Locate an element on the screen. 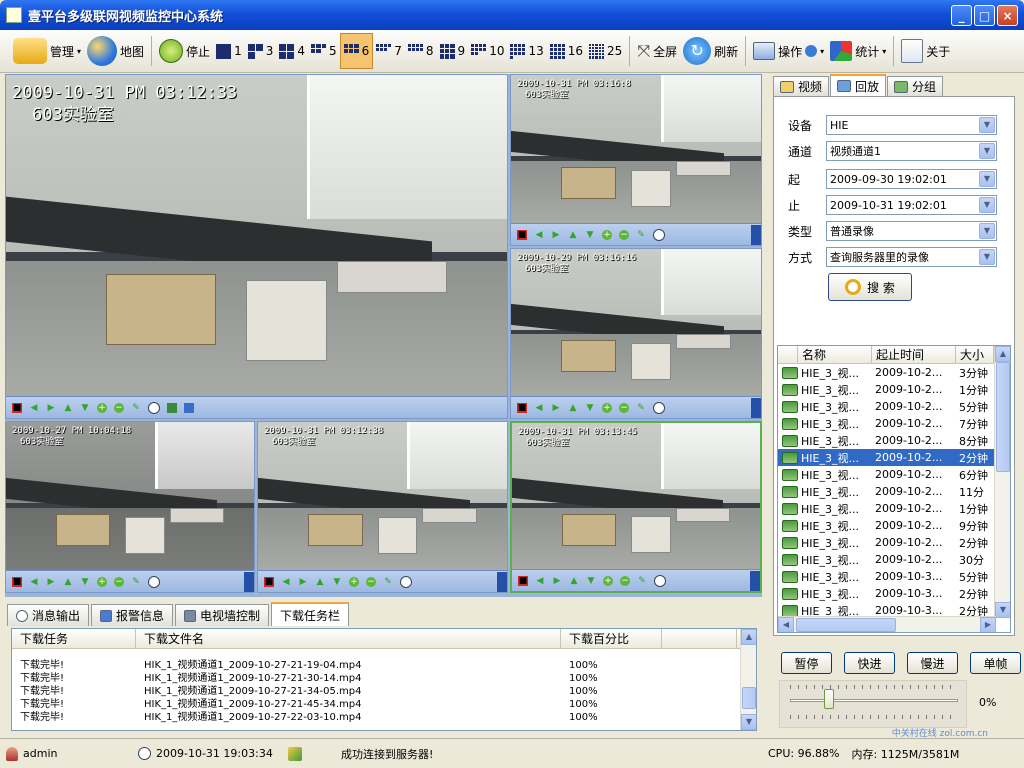  map-button: 地图 is located at coordinates (115, 51).